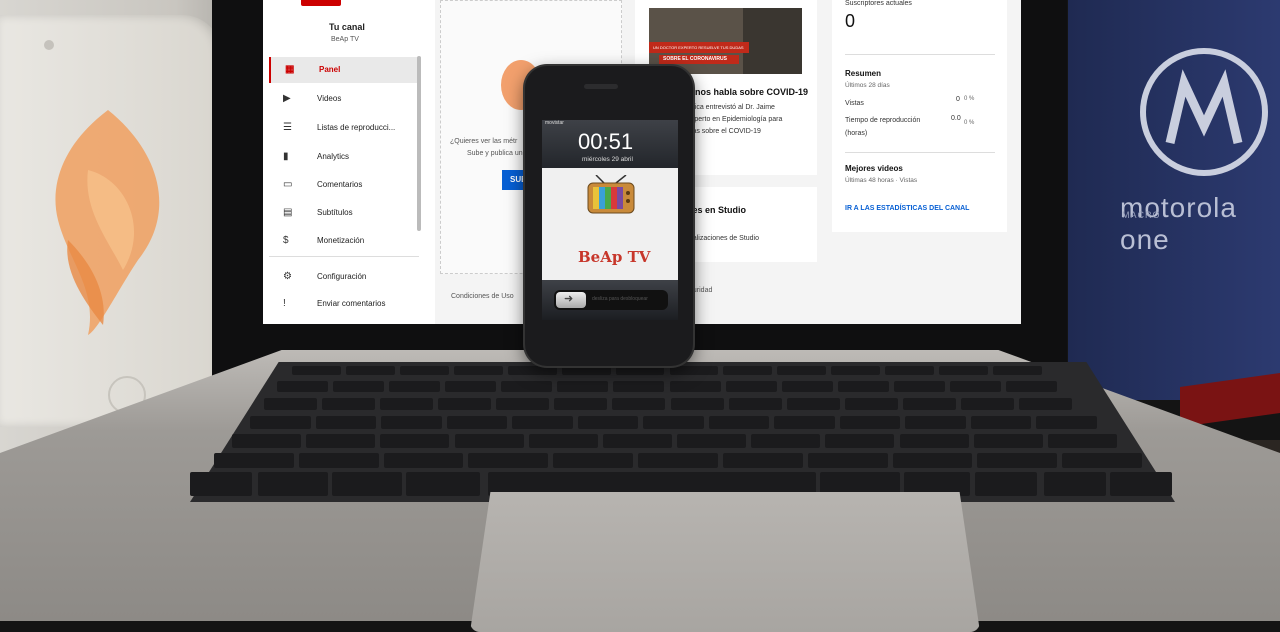  I want to click on trackpad, so click(725, 562).